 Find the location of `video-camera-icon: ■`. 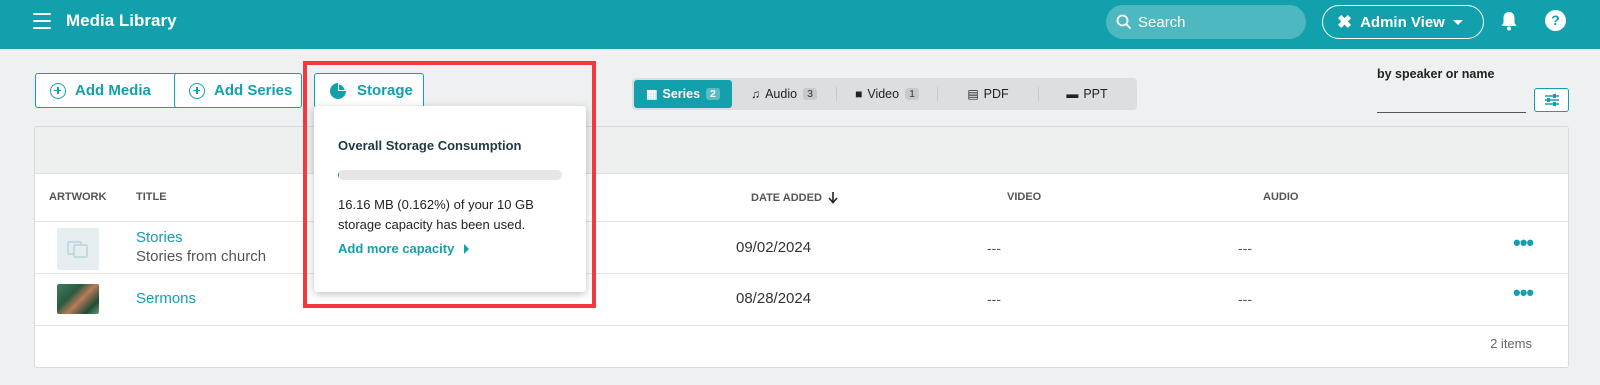

video-camera-icon: ■ is located at coordinates (859, 94).